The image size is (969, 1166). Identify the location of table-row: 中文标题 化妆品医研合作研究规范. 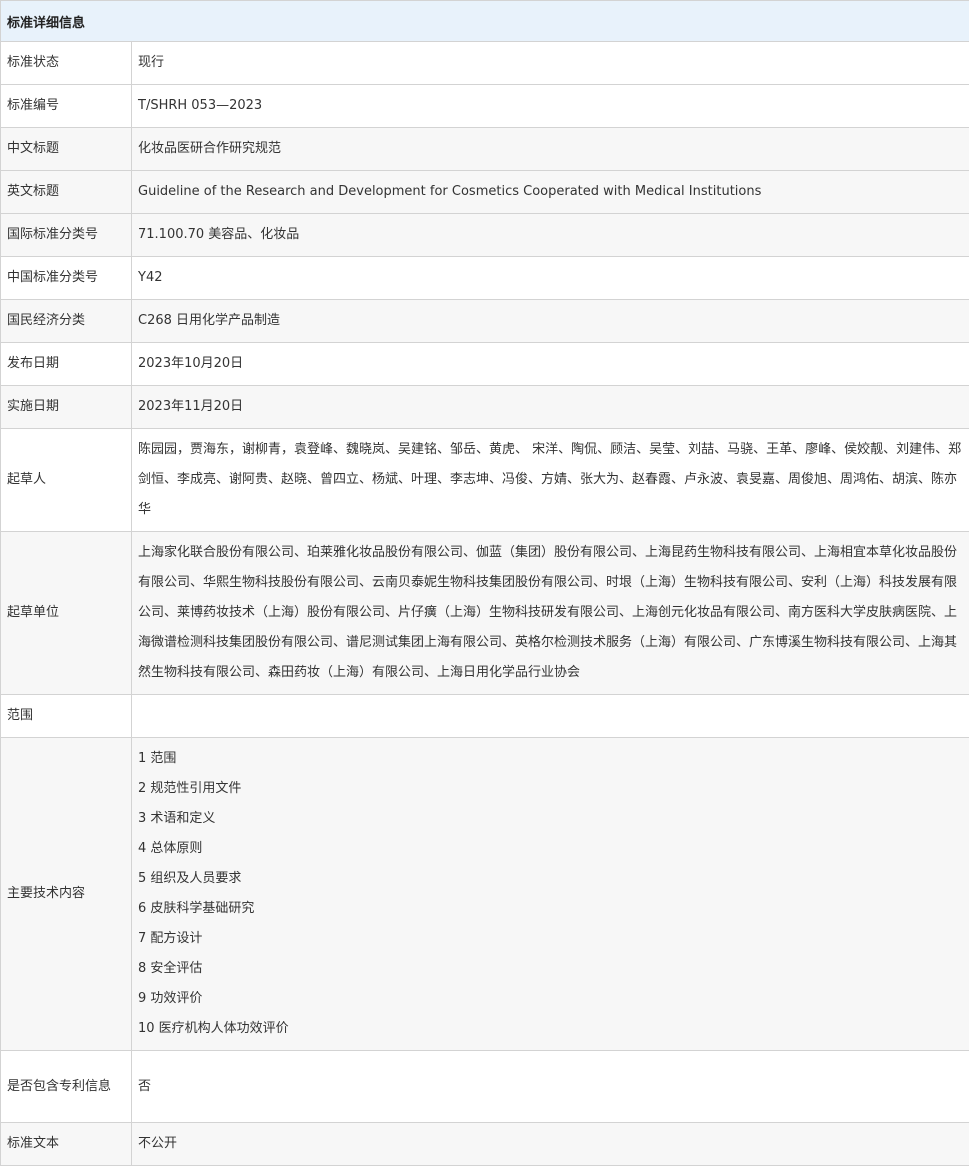
(485, 149).